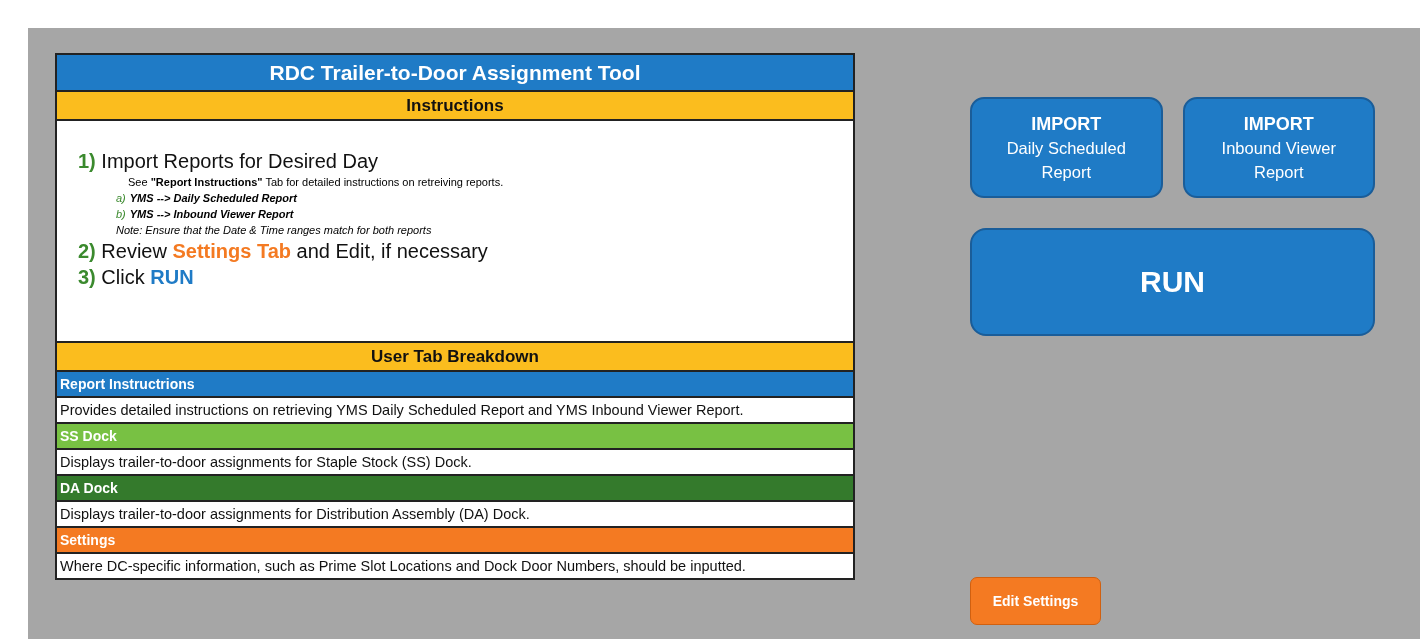  Describe the element at coordinates (283, 251) in the screenshot. I see `step-line: 2) Review Settings Tab and Edit, if necessary` at that location.